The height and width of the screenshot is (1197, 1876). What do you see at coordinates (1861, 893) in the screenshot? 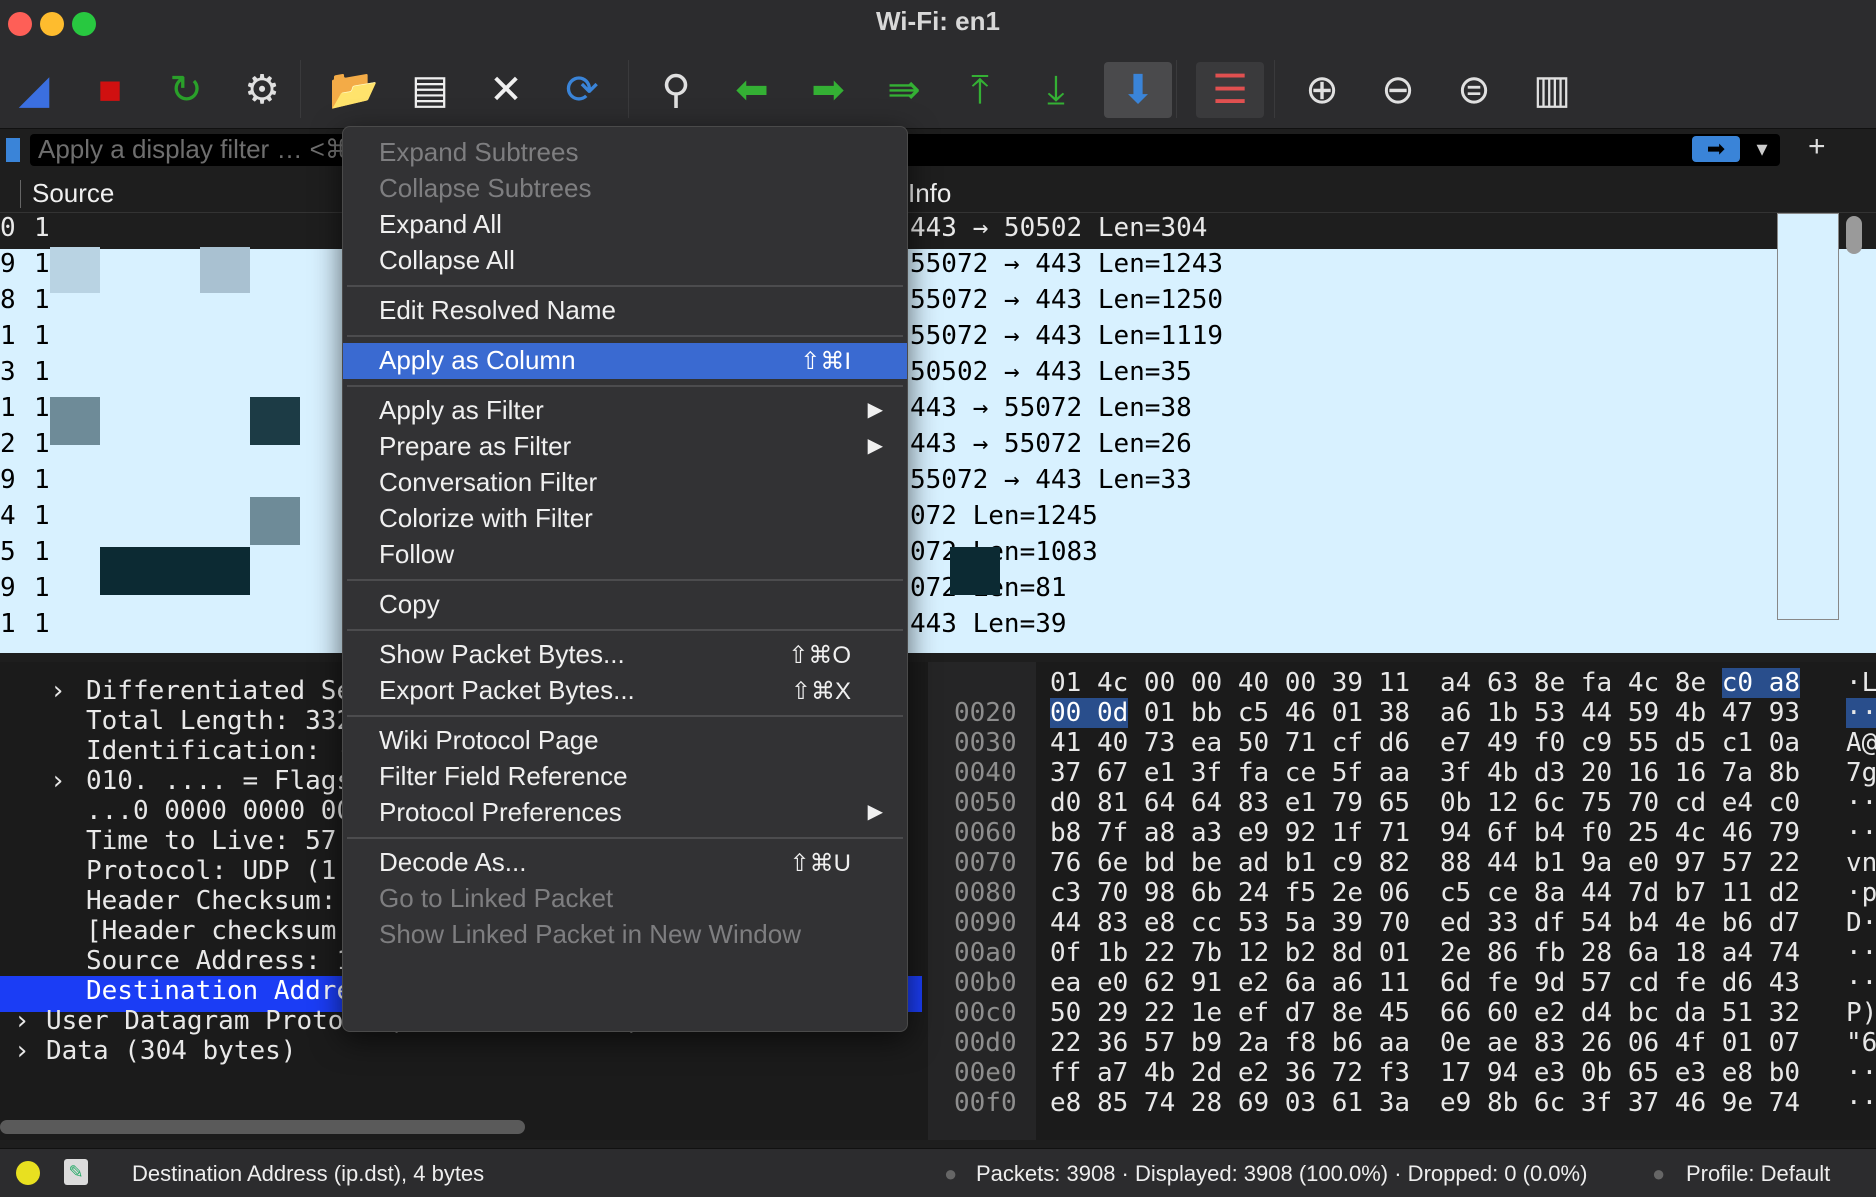
I see `ascii-bytes: ·p` at bounding box center [1861, 893].